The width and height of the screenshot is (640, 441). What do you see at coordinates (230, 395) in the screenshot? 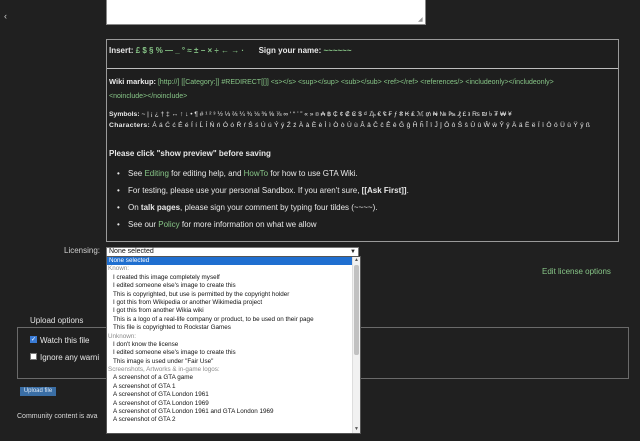
I see `dropdown-option: A screenshot of GTA London 1961` at bounding box center [230, 395].